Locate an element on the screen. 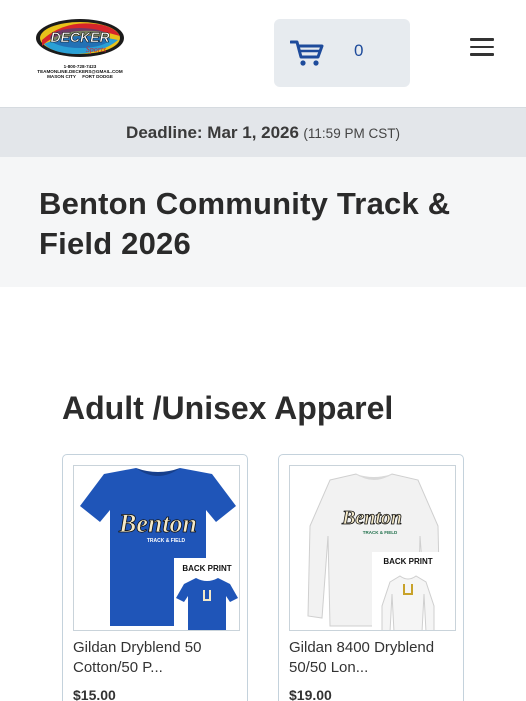 This screenshot has height=701, width=526. cart-button: 0 is located at coordinates (342, 53).